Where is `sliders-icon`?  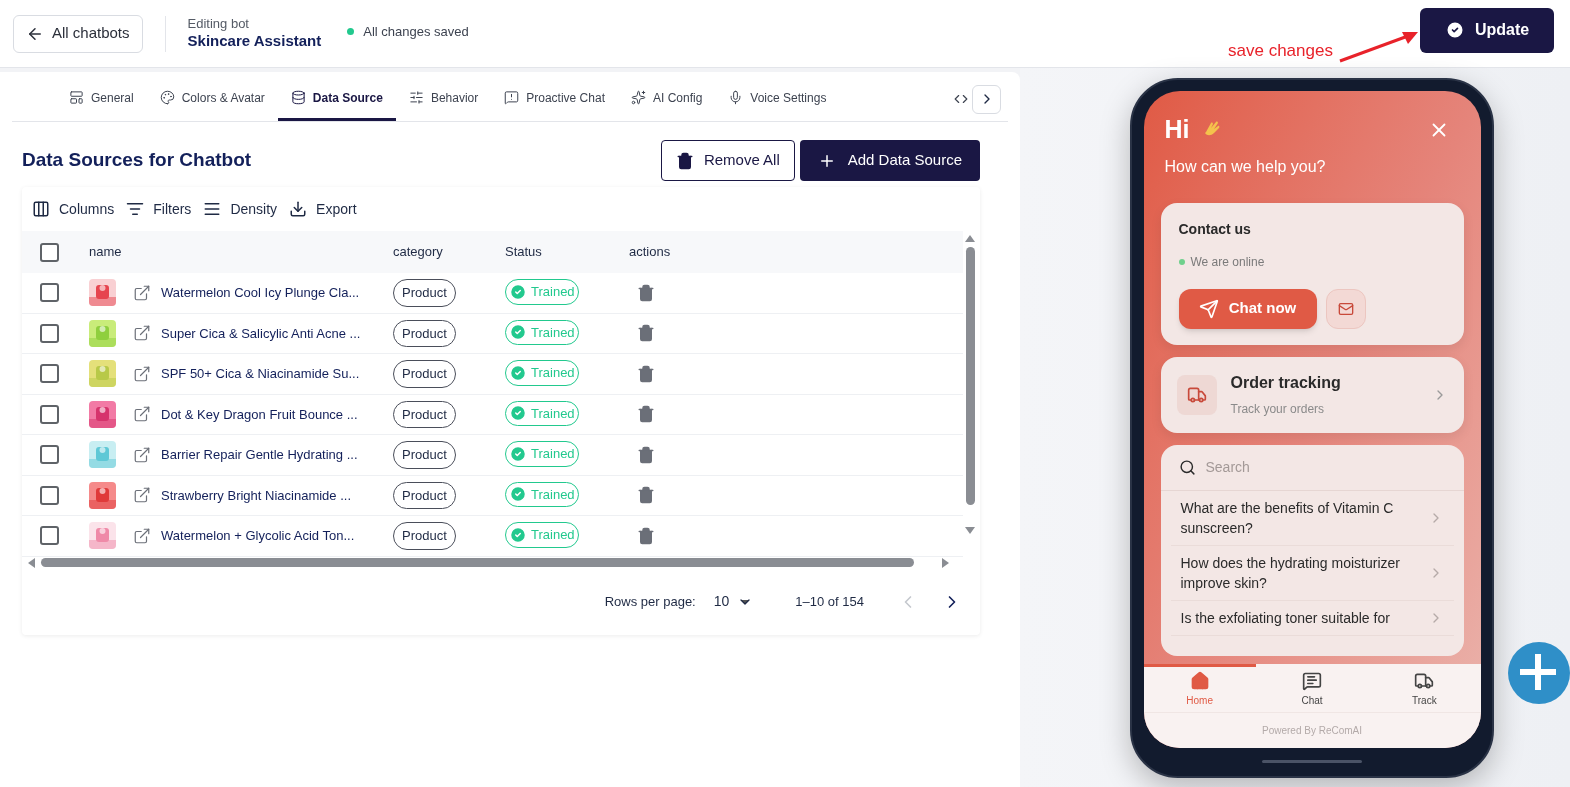 sliders-icon is located at coordinates (416, 97).